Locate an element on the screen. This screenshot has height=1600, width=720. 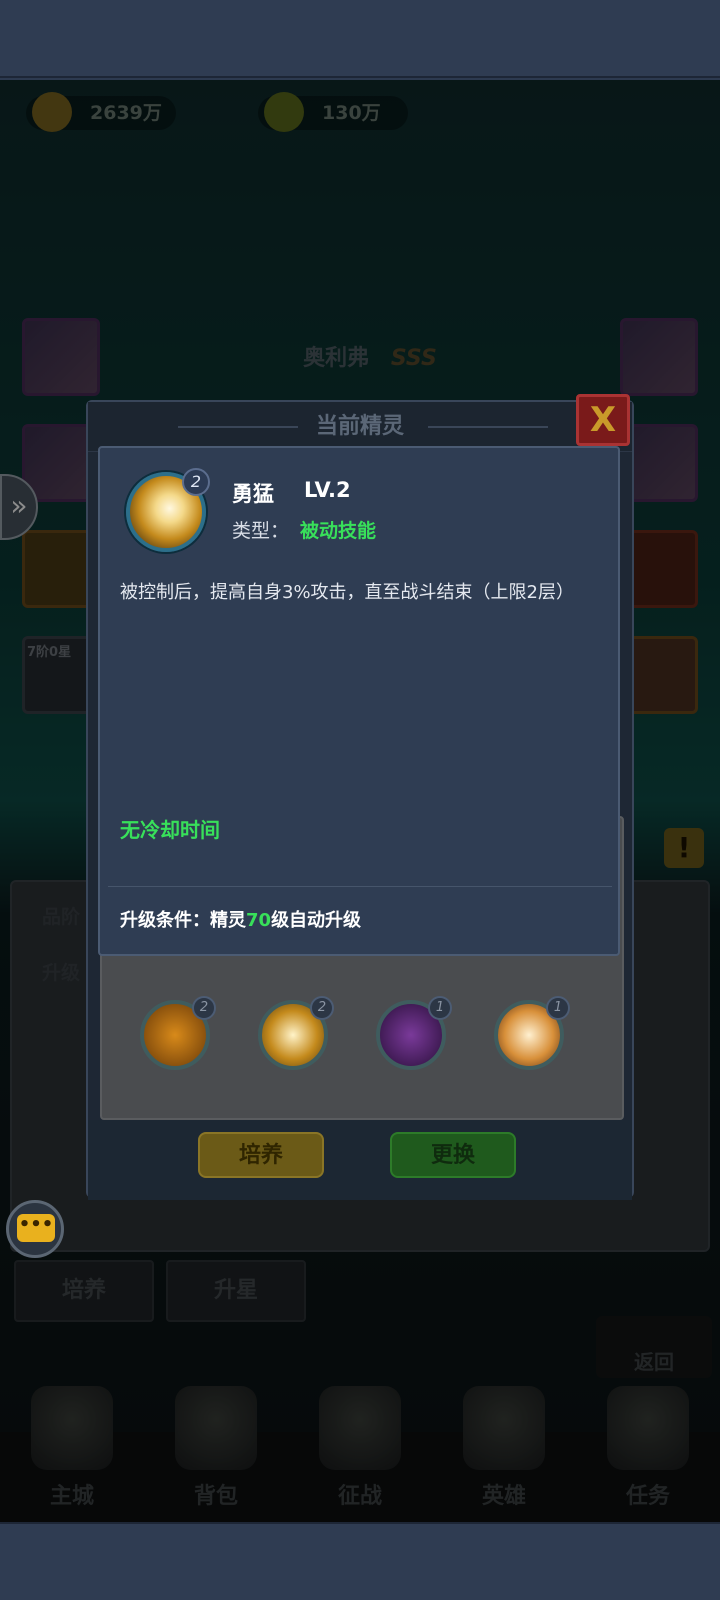
tooltip-divider is located at coordinates (360, 886).